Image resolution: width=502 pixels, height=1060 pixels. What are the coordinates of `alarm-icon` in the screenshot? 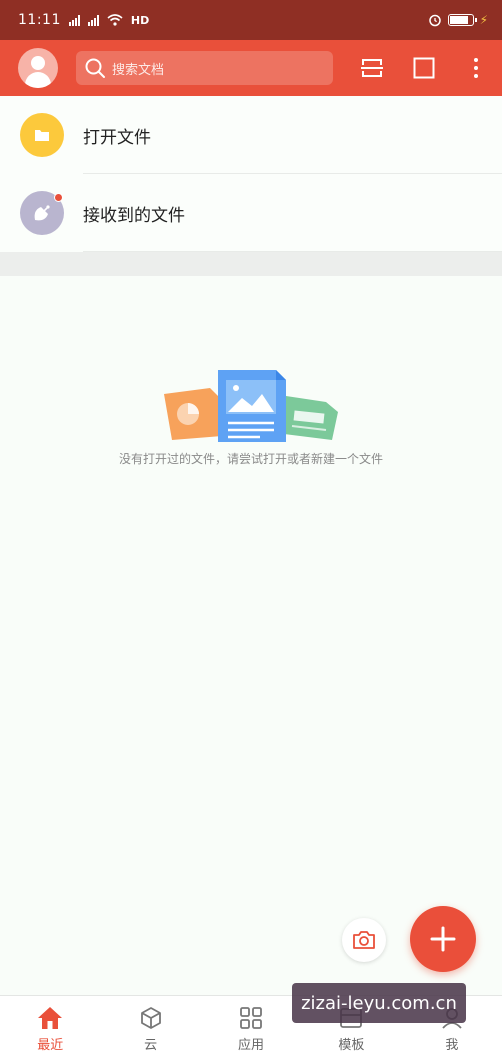 It's located at (434, 20).